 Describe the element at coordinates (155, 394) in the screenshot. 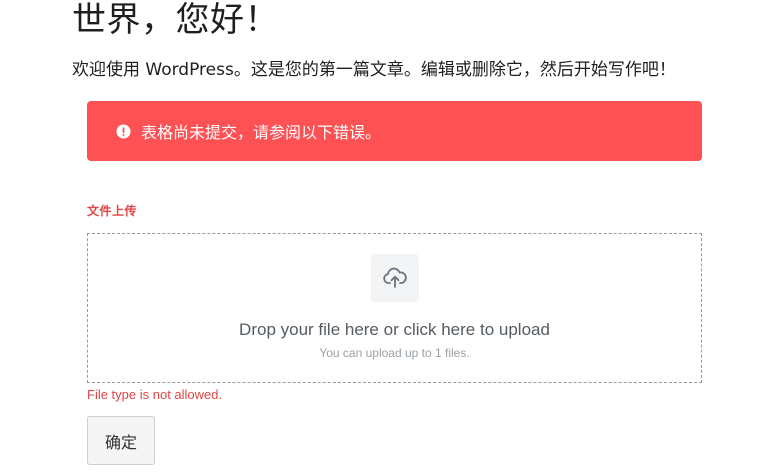

I see `file-upload-error: File type is not allowed.` at that location.